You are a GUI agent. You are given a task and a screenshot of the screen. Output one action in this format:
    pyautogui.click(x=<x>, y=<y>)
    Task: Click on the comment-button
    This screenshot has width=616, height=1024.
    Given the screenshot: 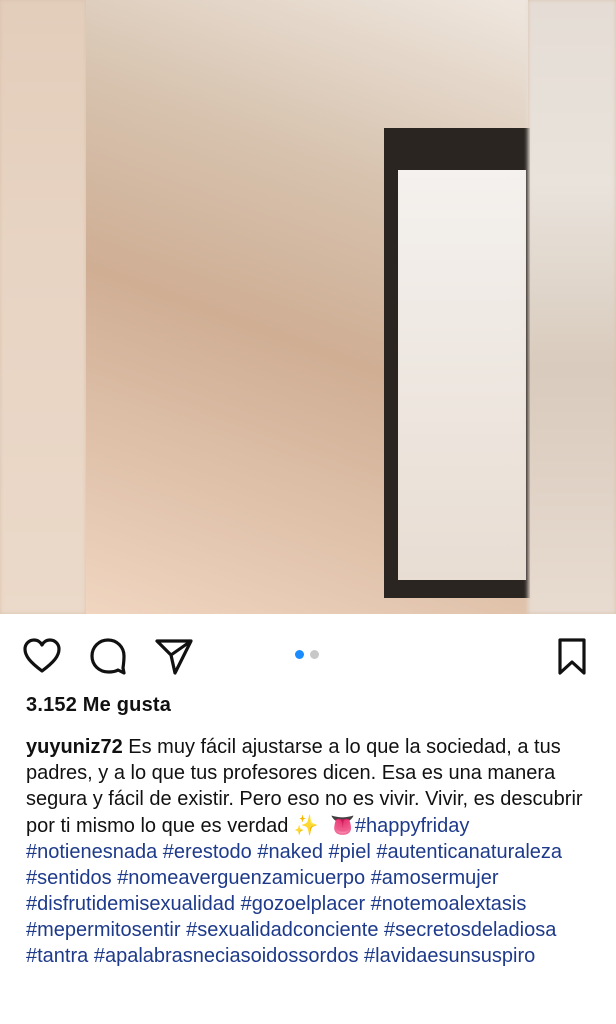 What is the action you would take?
    pyautogui.click(x=108, y=656)
    